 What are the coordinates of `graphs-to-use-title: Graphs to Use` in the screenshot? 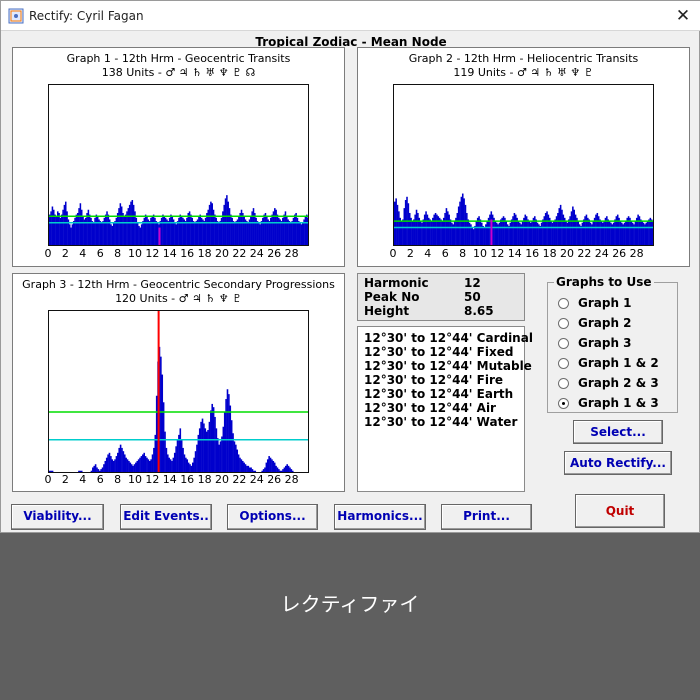 It's located at (604, 282).